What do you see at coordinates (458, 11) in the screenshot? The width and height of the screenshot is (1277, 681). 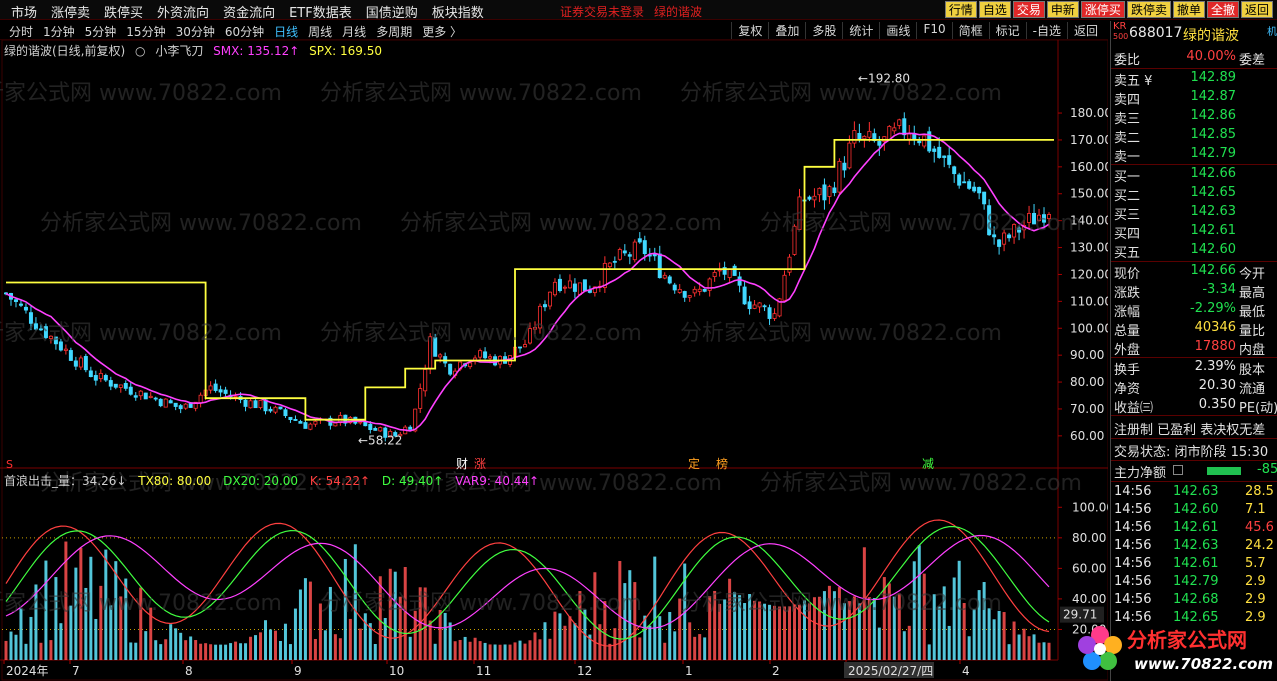 I see `menu-item-7: 板块指数` at bounding box center [458, 11].